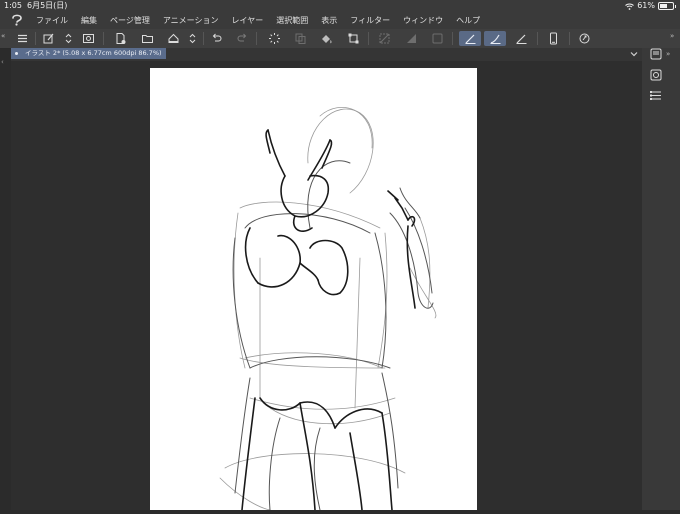 This screenshot has width=680, height=514. Describe the element at coordinates (340, 6) in the screenshot. I see `status-bar: 1:05 6月5日(日) 61%` at that location.